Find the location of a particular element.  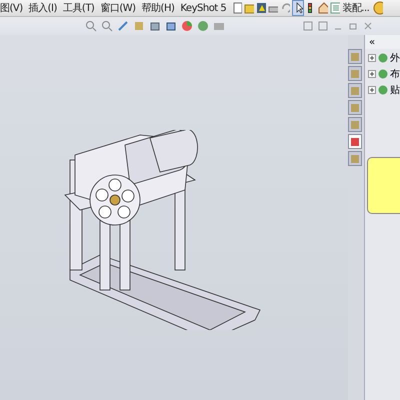

document-icon is located at coordinates (237, 8).